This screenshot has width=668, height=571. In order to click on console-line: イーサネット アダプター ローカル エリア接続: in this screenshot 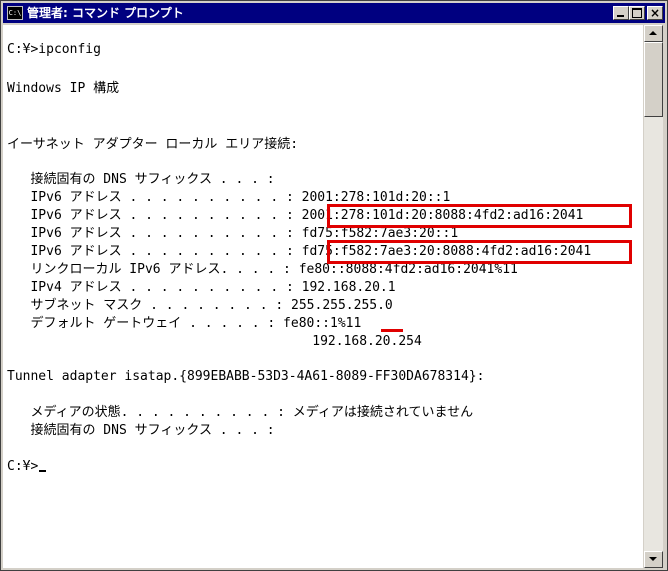, I will do `click(153, 144)`.